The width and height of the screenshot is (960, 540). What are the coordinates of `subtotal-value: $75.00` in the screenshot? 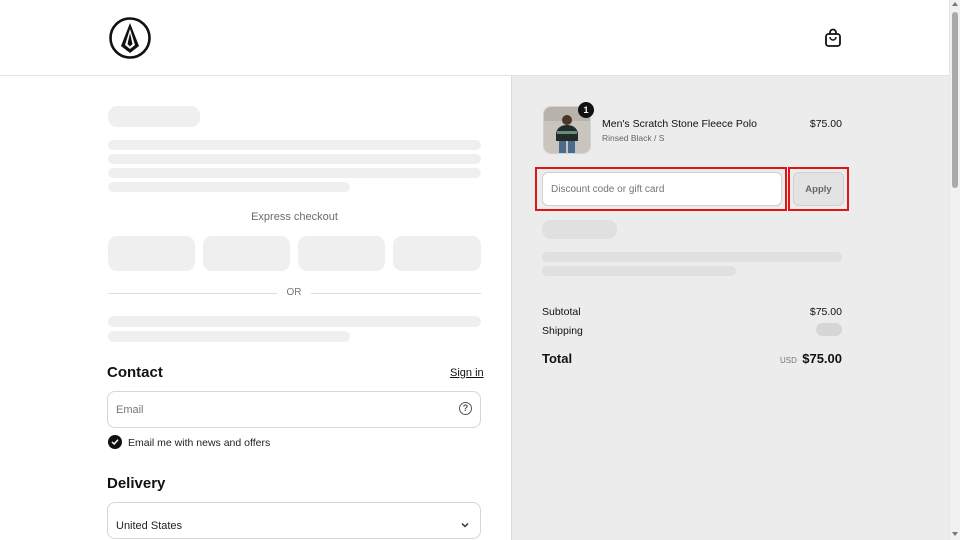 It's located at (825, 312).